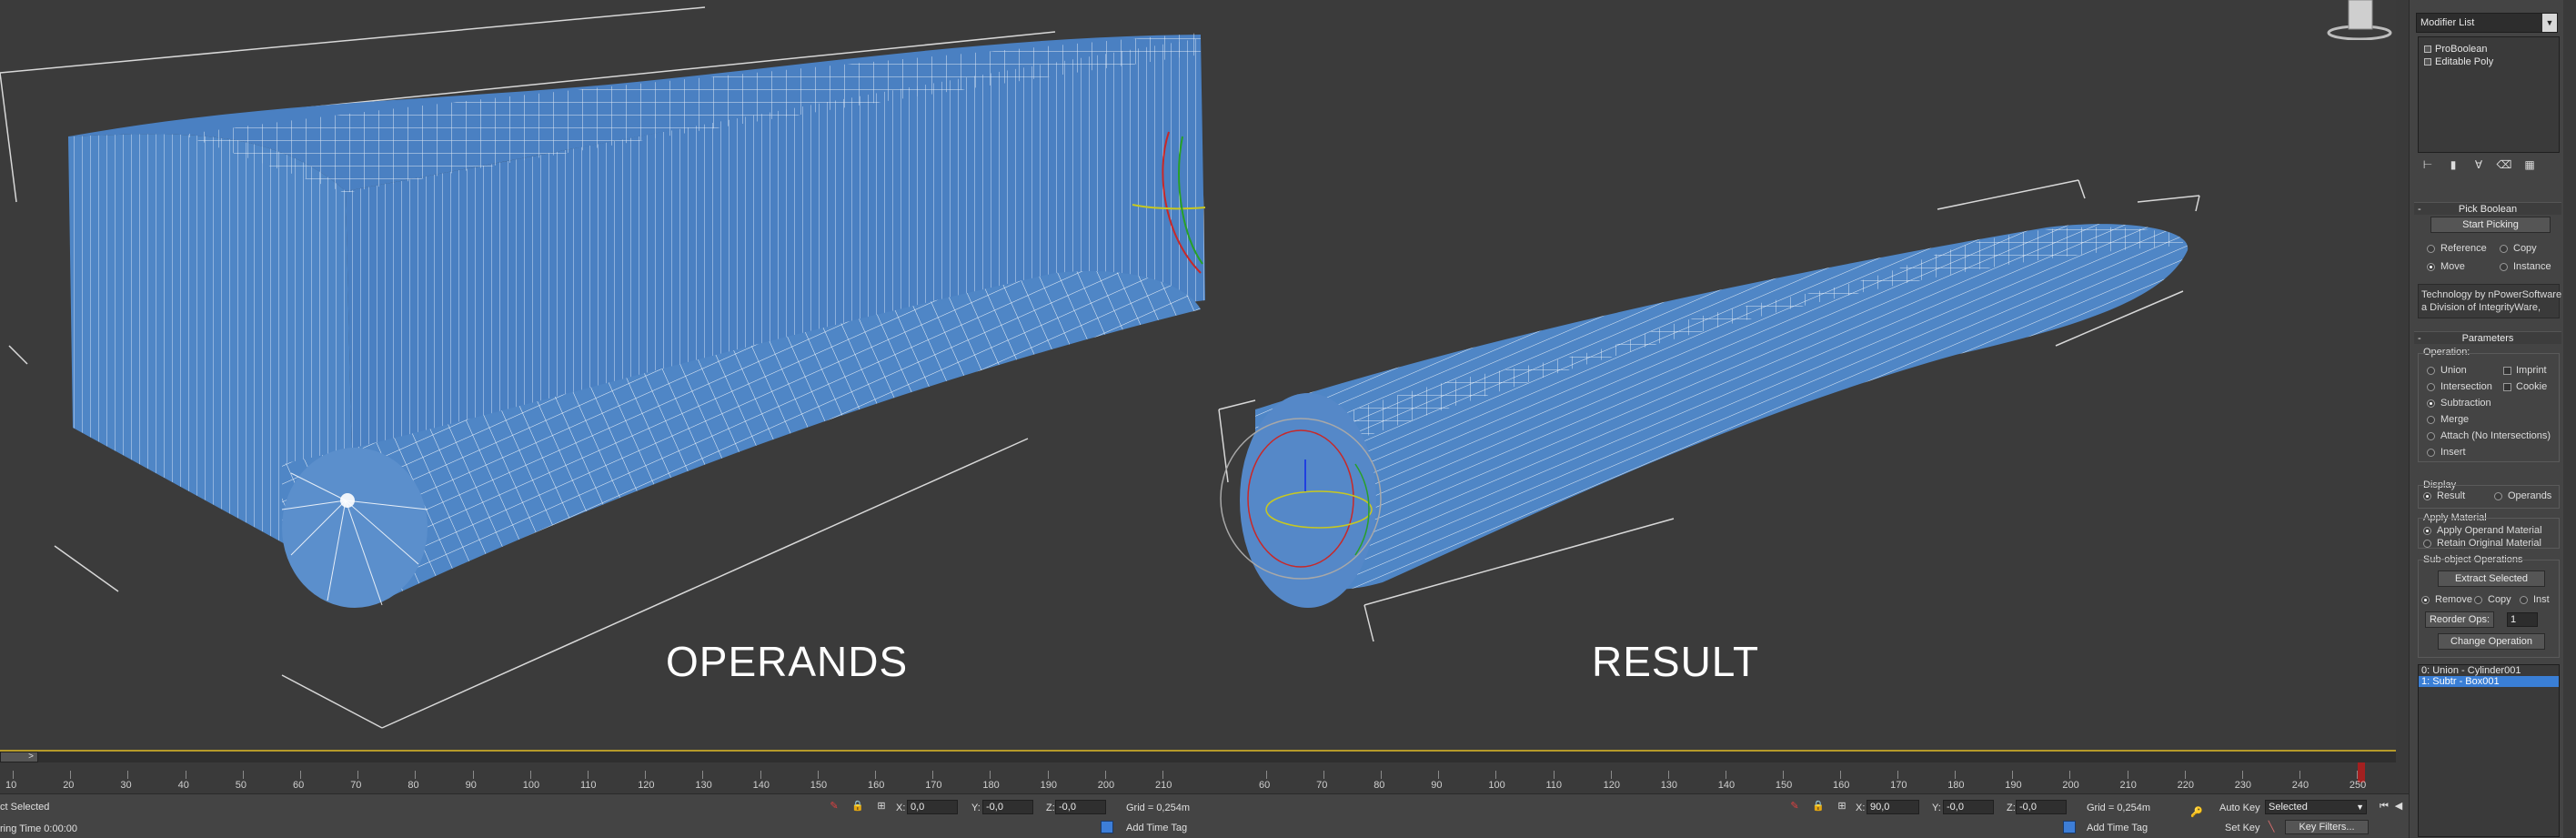 The height and width of the screenshot is (838, 2576). I want to click on extract-selected-button: Extract Selected, so click(2491, 578).